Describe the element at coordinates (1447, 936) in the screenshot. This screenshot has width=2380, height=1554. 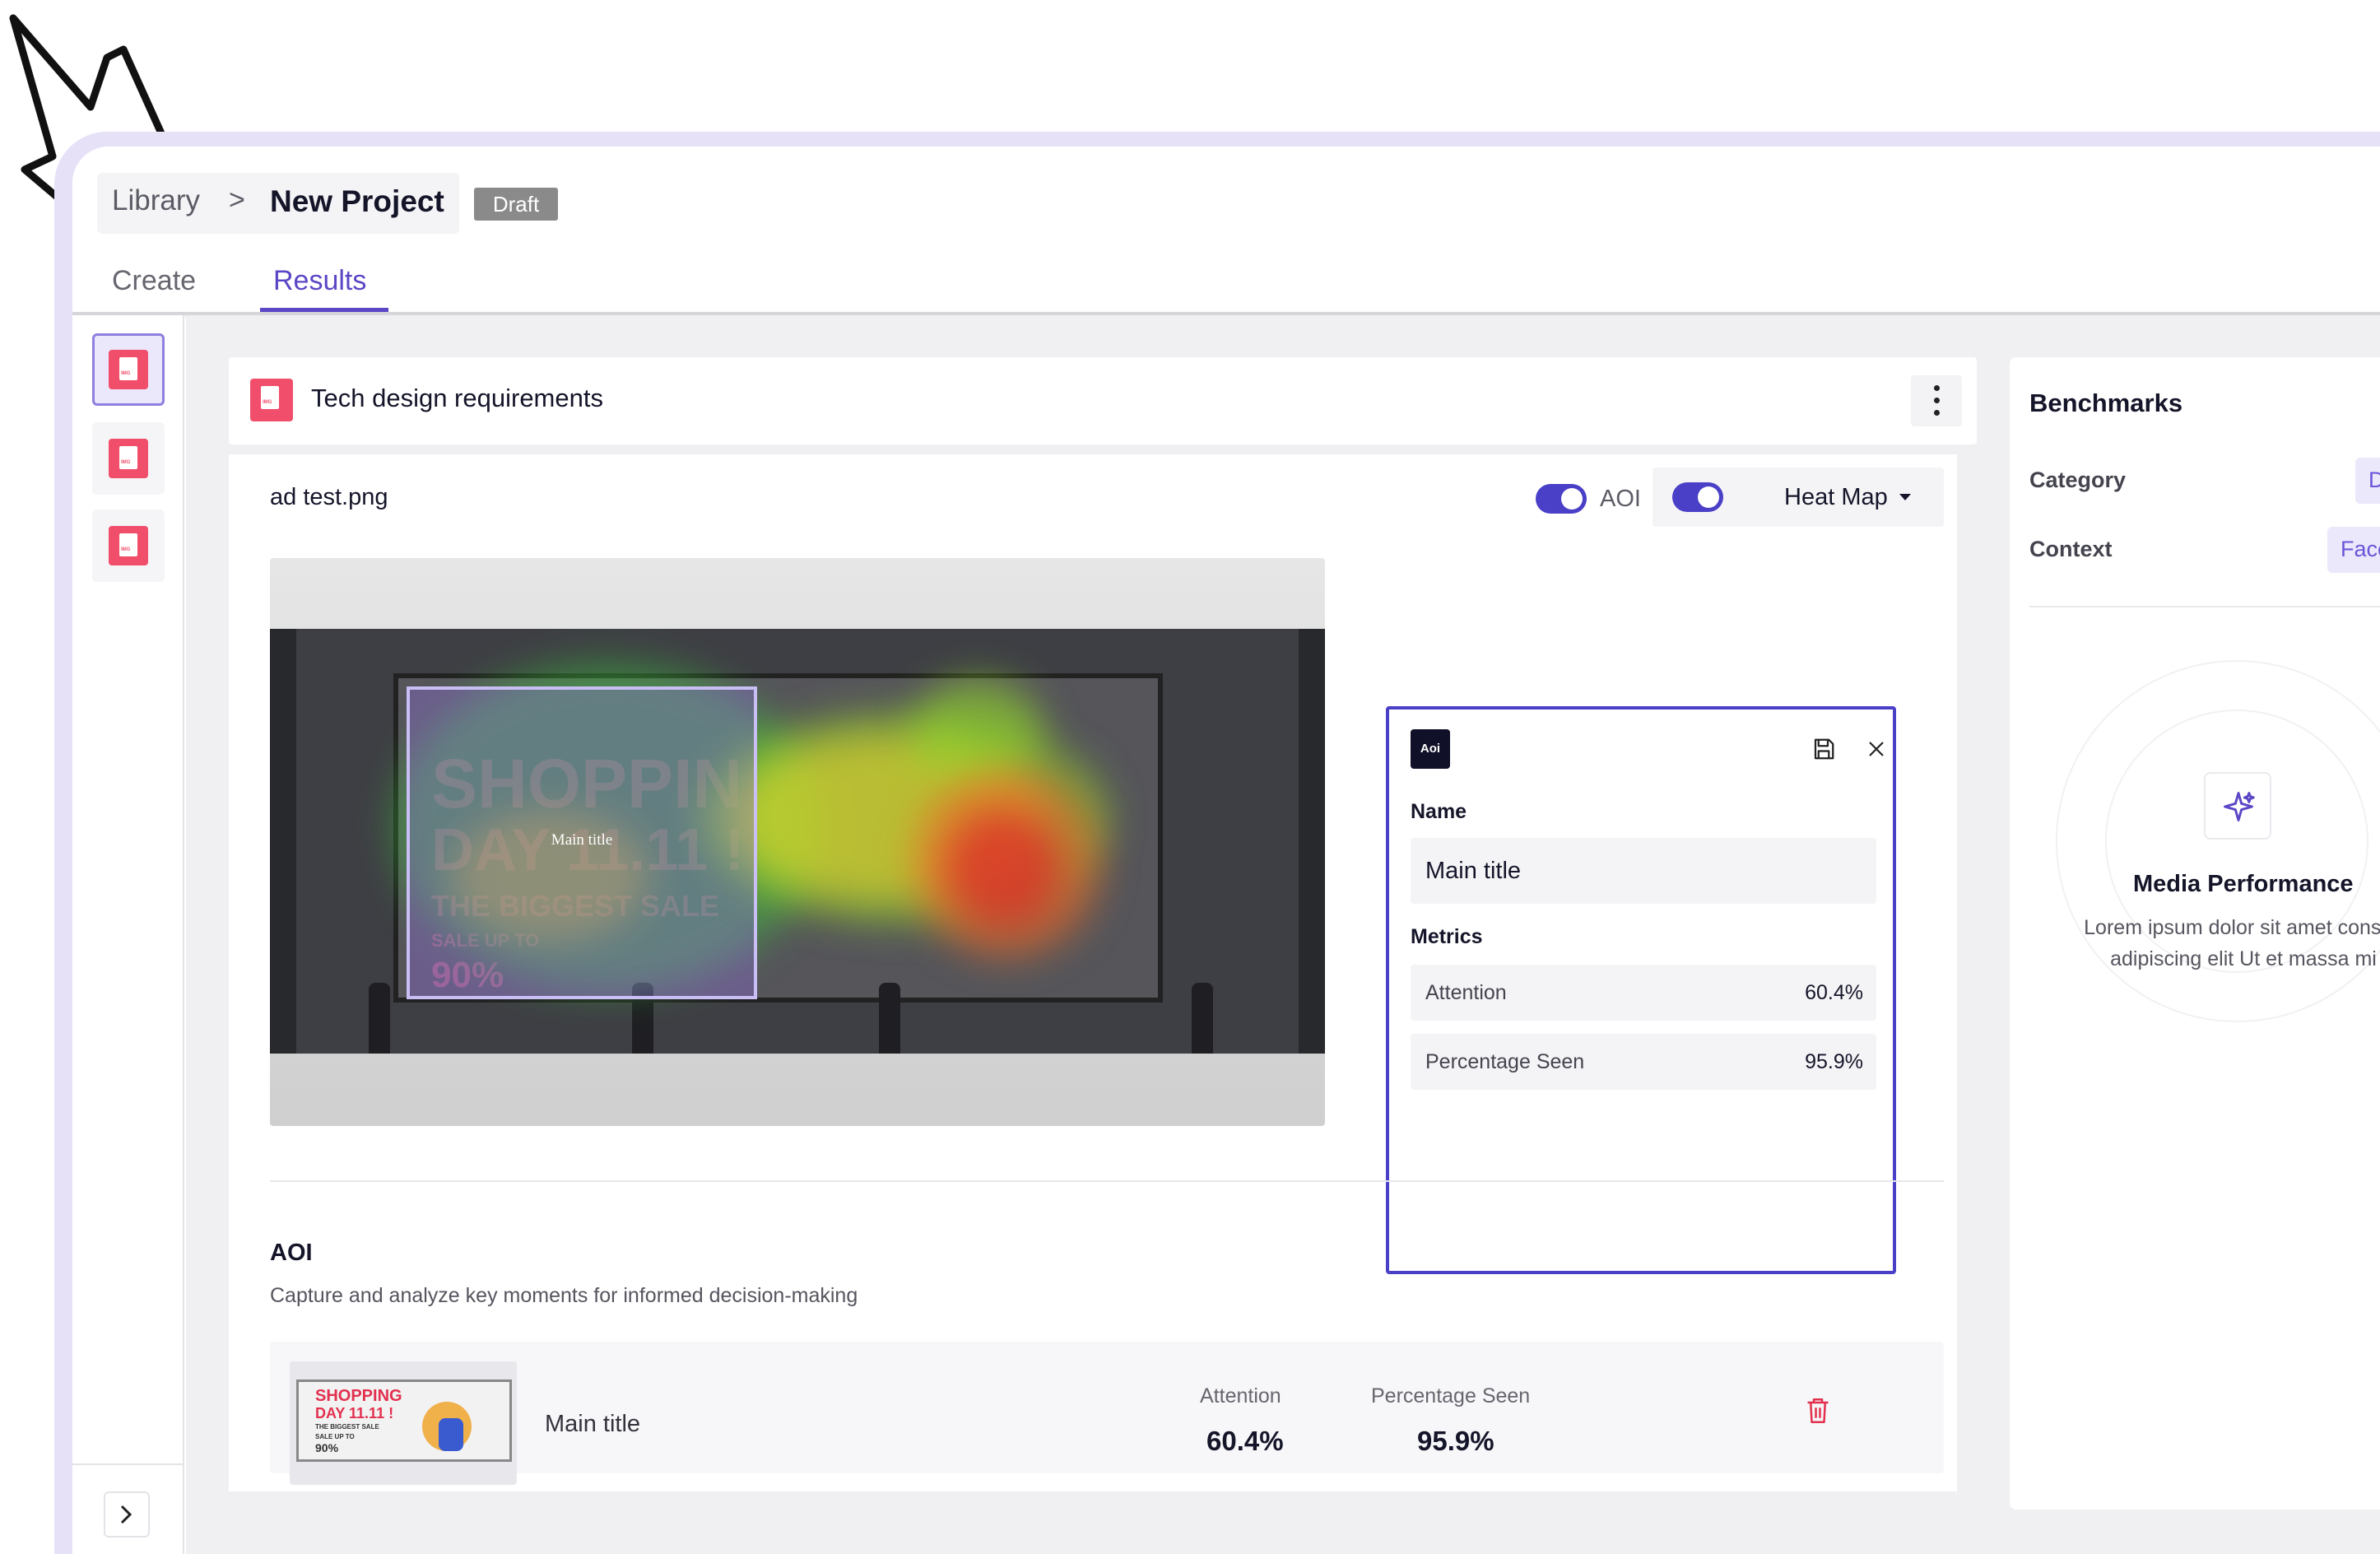
I see `metrics-label: Metrics` at that location.